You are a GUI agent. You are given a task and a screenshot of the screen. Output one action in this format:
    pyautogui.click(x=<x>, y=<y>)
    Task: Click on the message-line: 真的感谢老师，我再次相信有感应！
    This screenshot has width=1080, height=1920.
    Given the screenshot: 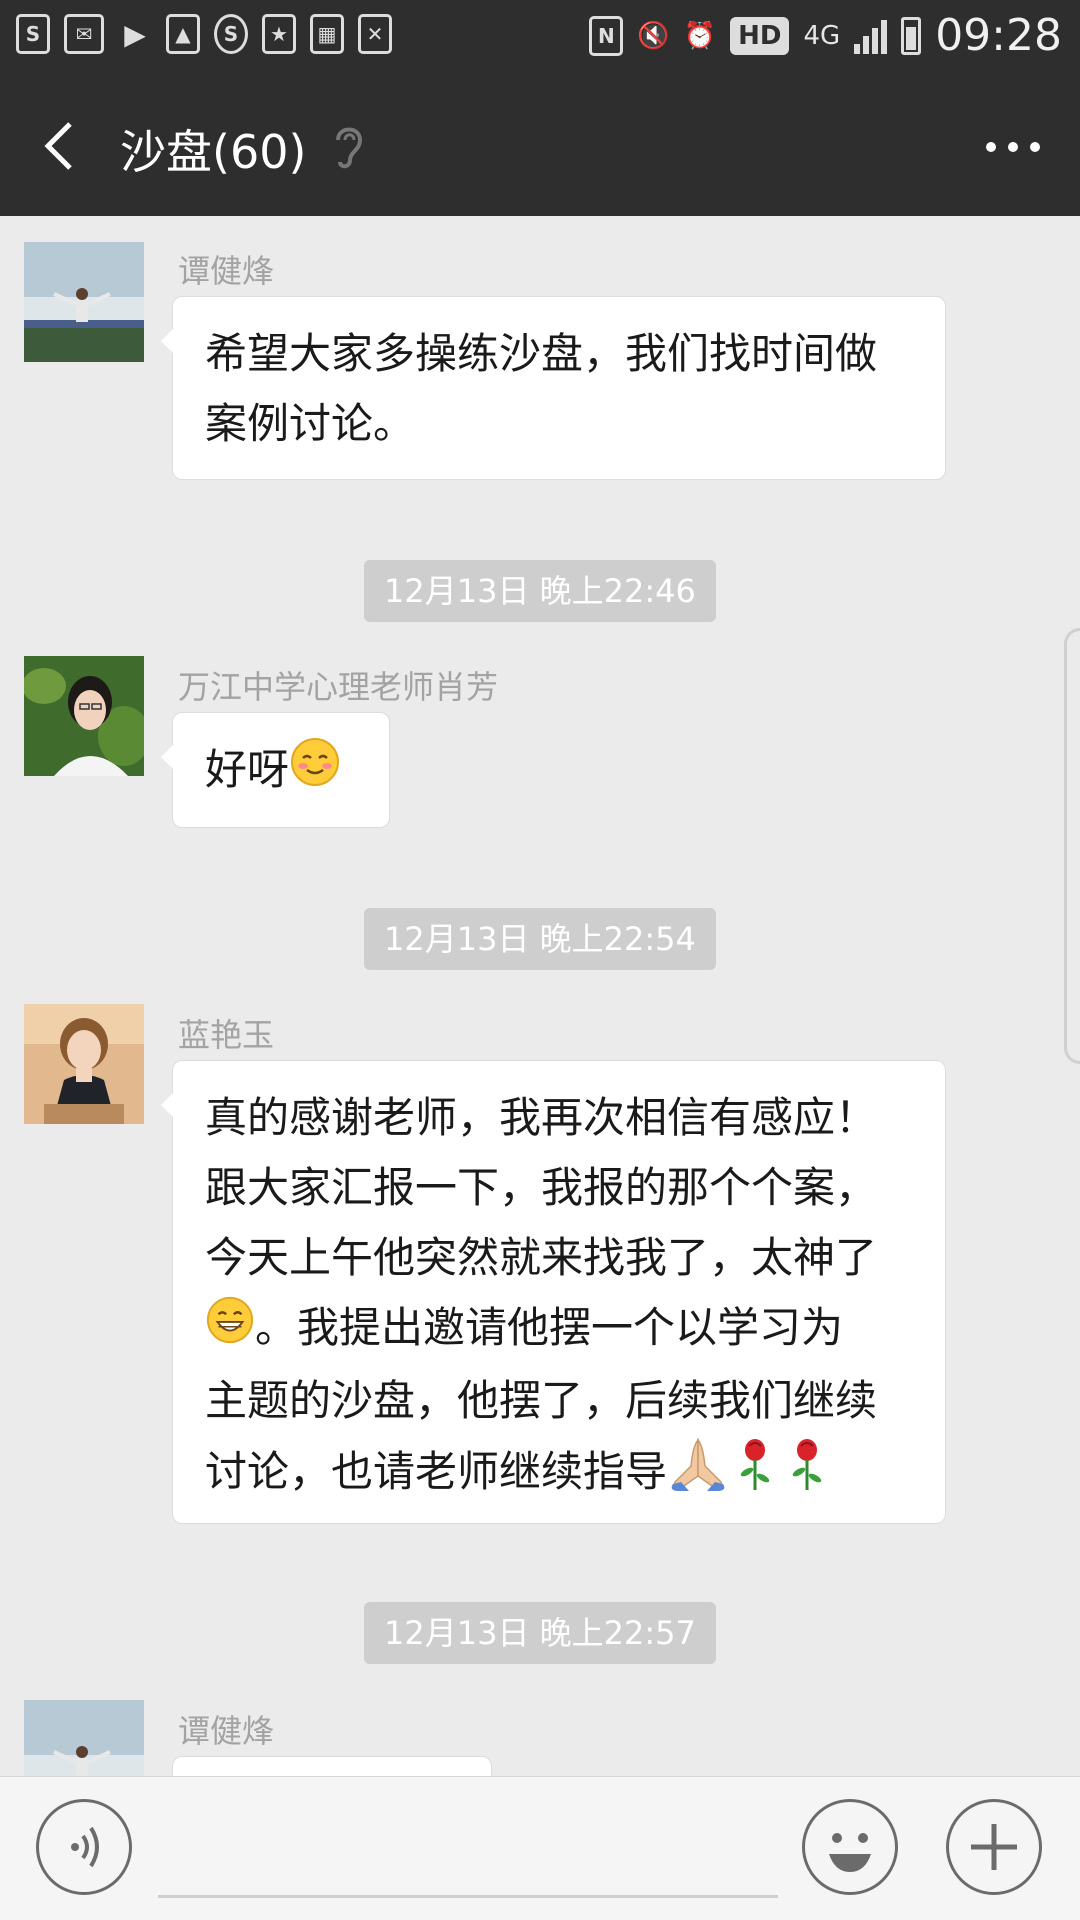 What is the action you would take?
    pyautogui.click(x=541, y=1117)
    